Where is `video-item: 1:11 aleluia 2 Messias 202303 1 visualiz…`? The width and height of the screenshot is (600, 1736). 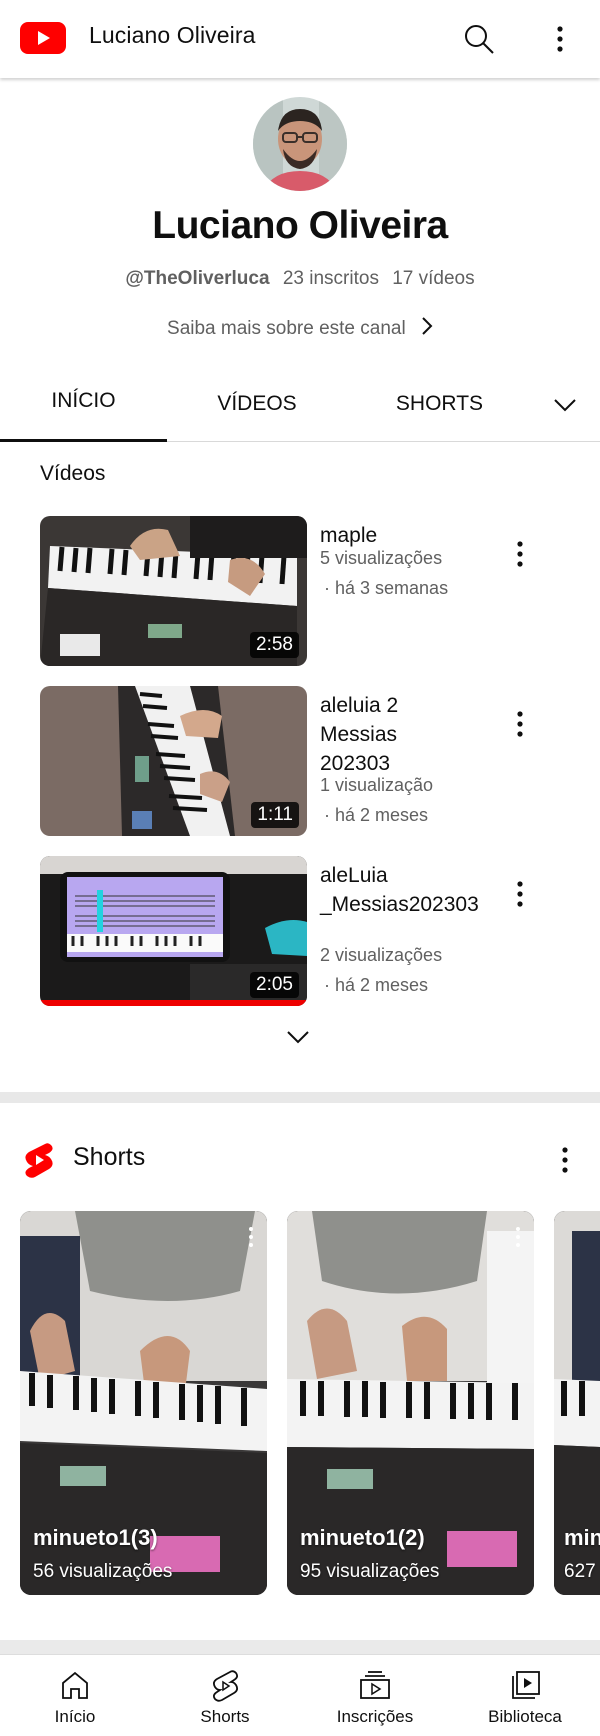 video-item: 1:11 aleluia 2 Messias 202303 1 visualiz… is located at coordinates (310, 761).